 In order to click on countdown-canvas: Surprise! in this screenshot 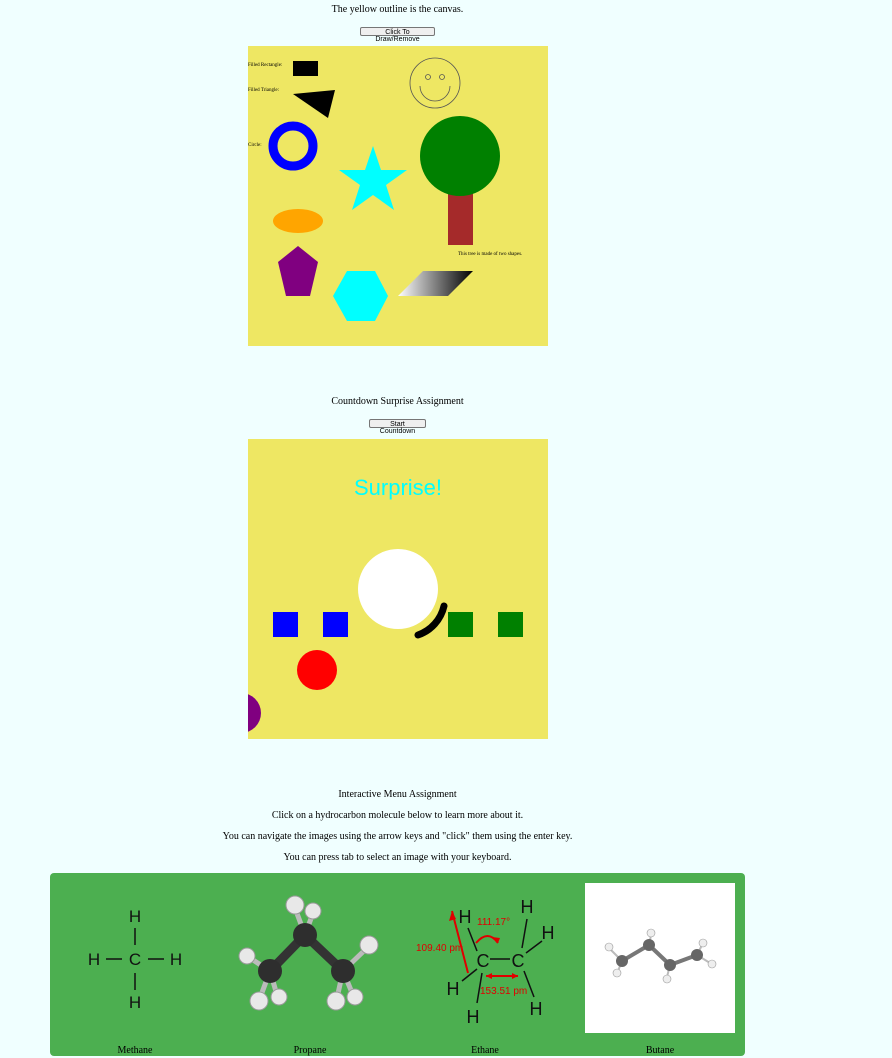, I will do `click(398, 589)`.